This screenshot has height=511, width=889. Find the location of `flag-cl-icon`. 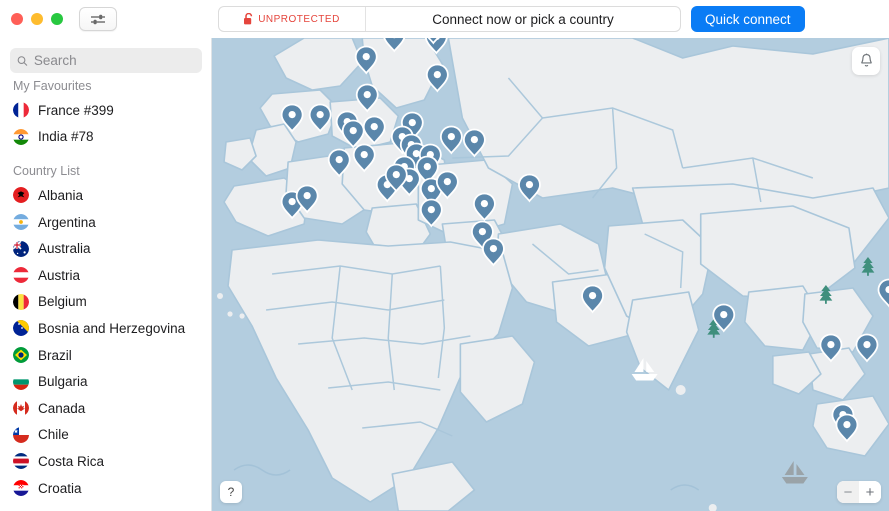

flag-cl-icon is located at coordinates (21, 434).